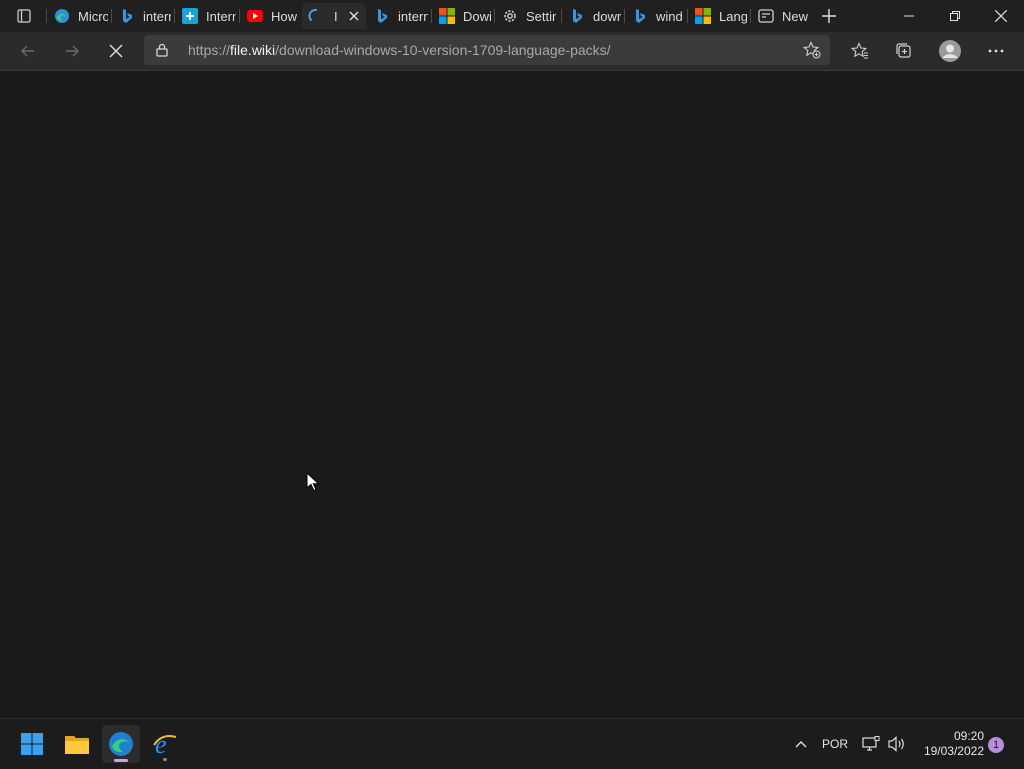 The image size is (1024, 769). I want to click on volume-button, so click(897, 744).